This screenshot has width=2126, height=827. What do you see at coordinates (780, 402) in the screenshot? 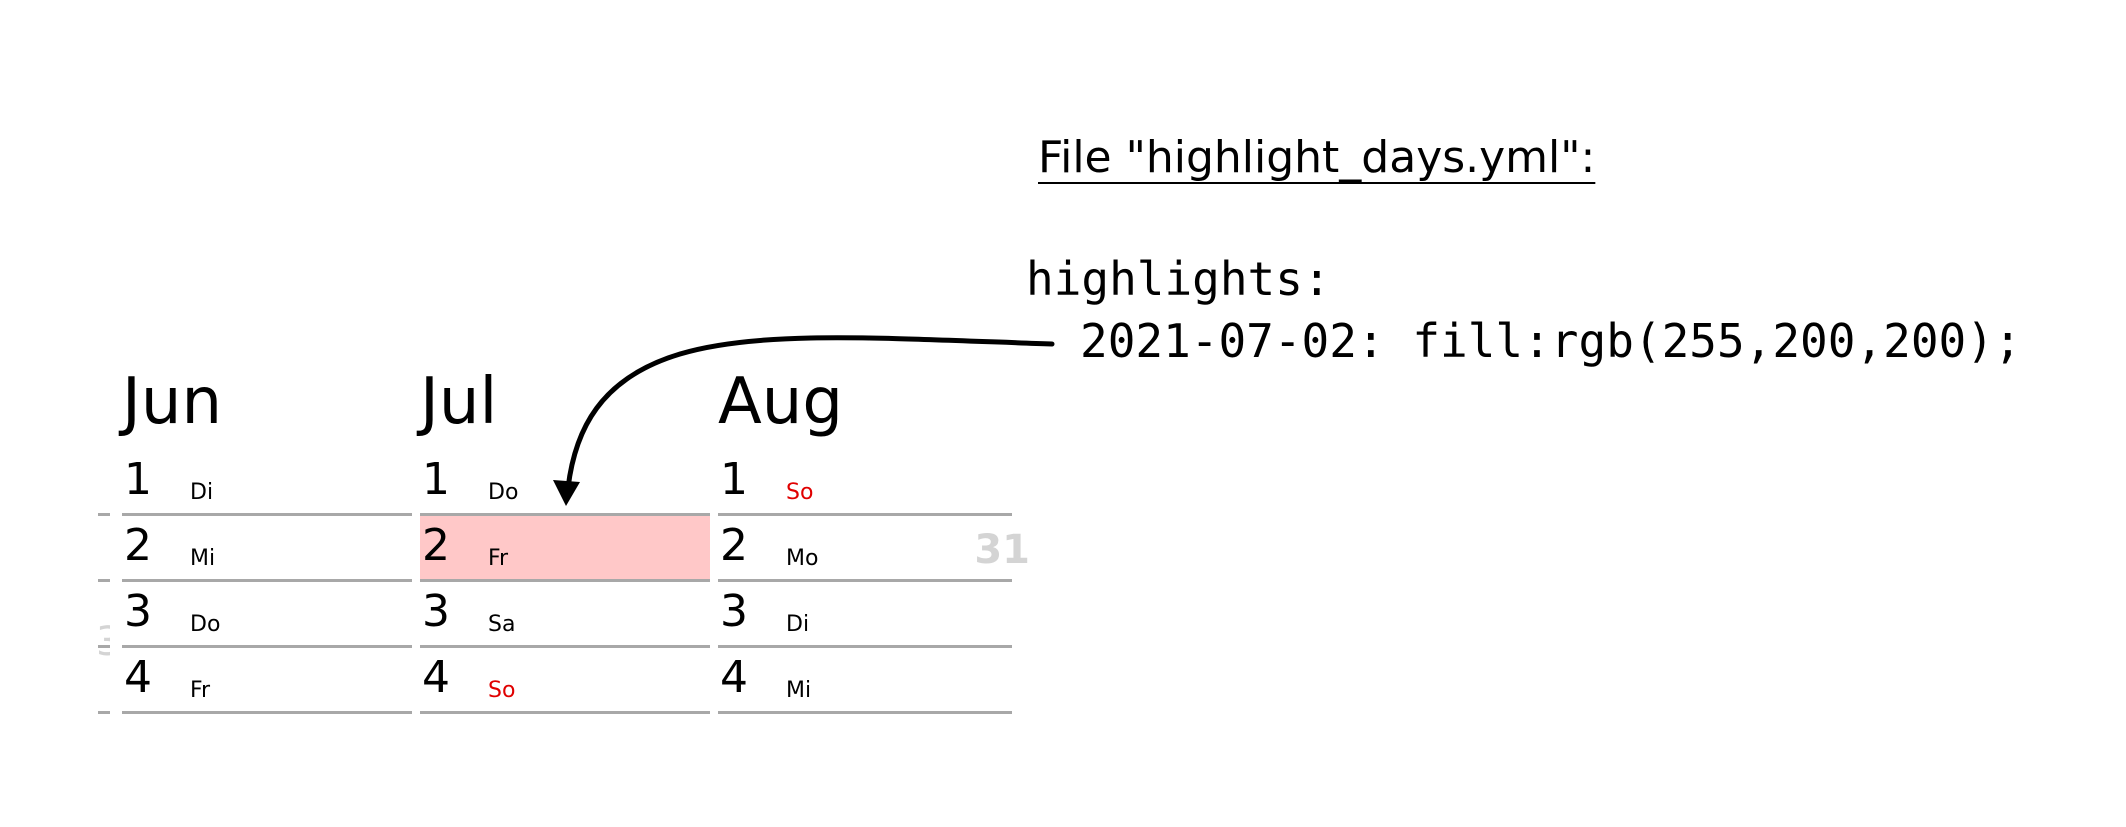
I see `month-title: Aug` at bounding box center [780, 402].